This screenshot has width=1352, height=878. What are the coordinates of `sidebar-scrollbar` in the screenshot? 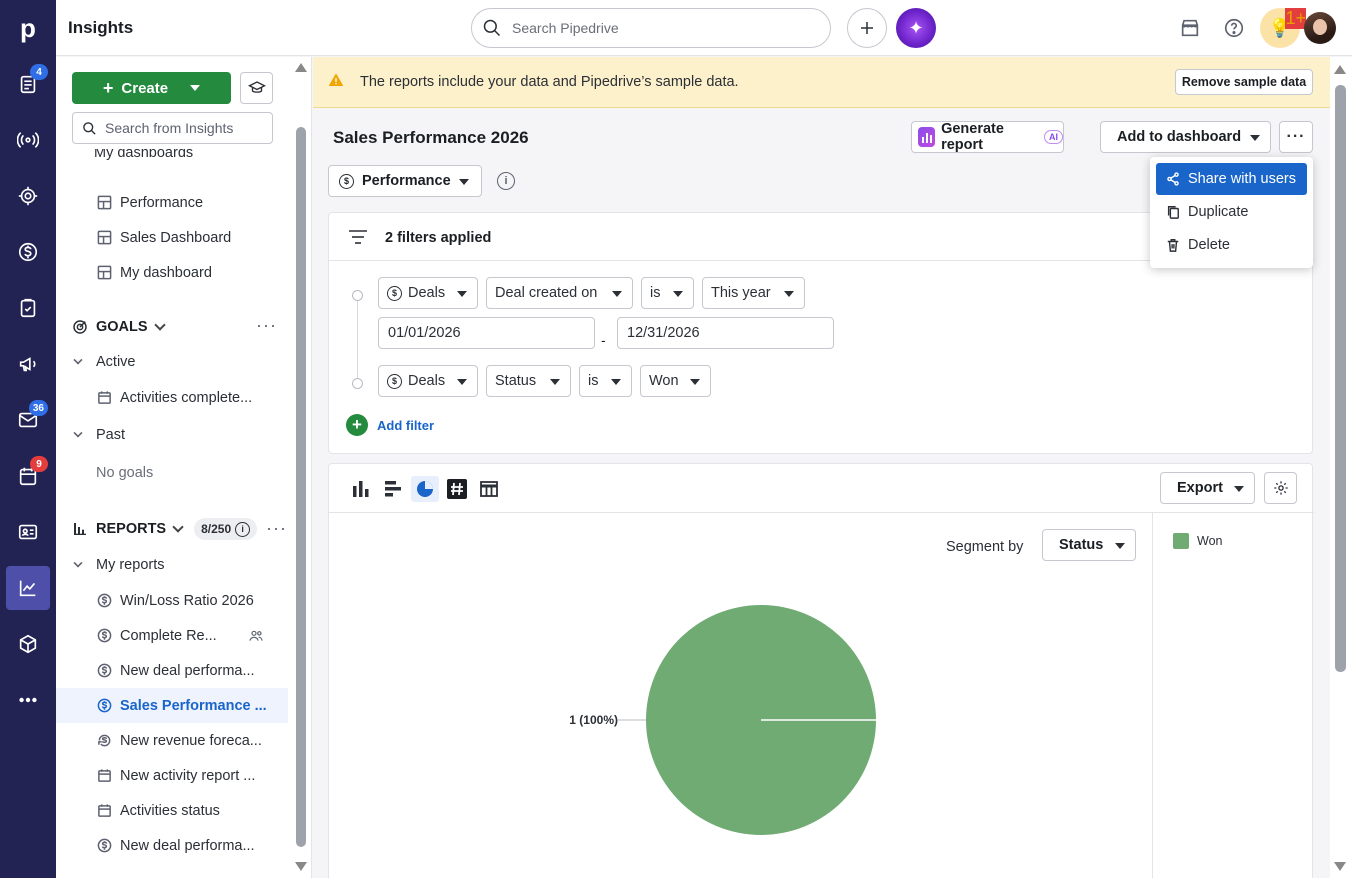 It's located at (301, 467).